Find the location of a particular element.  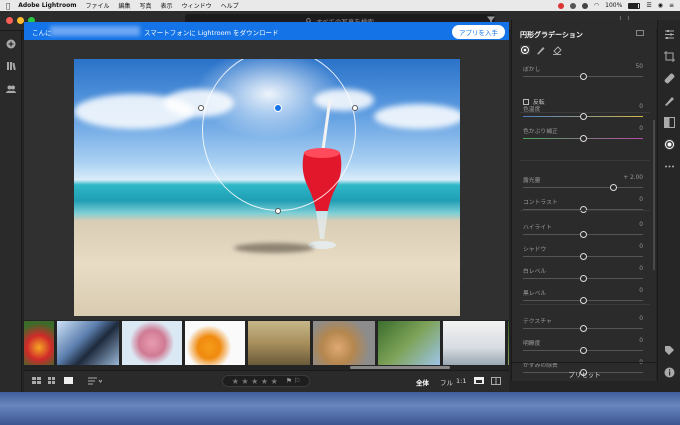

control-center-icon: ☰ is located at coordinates (648, 5).